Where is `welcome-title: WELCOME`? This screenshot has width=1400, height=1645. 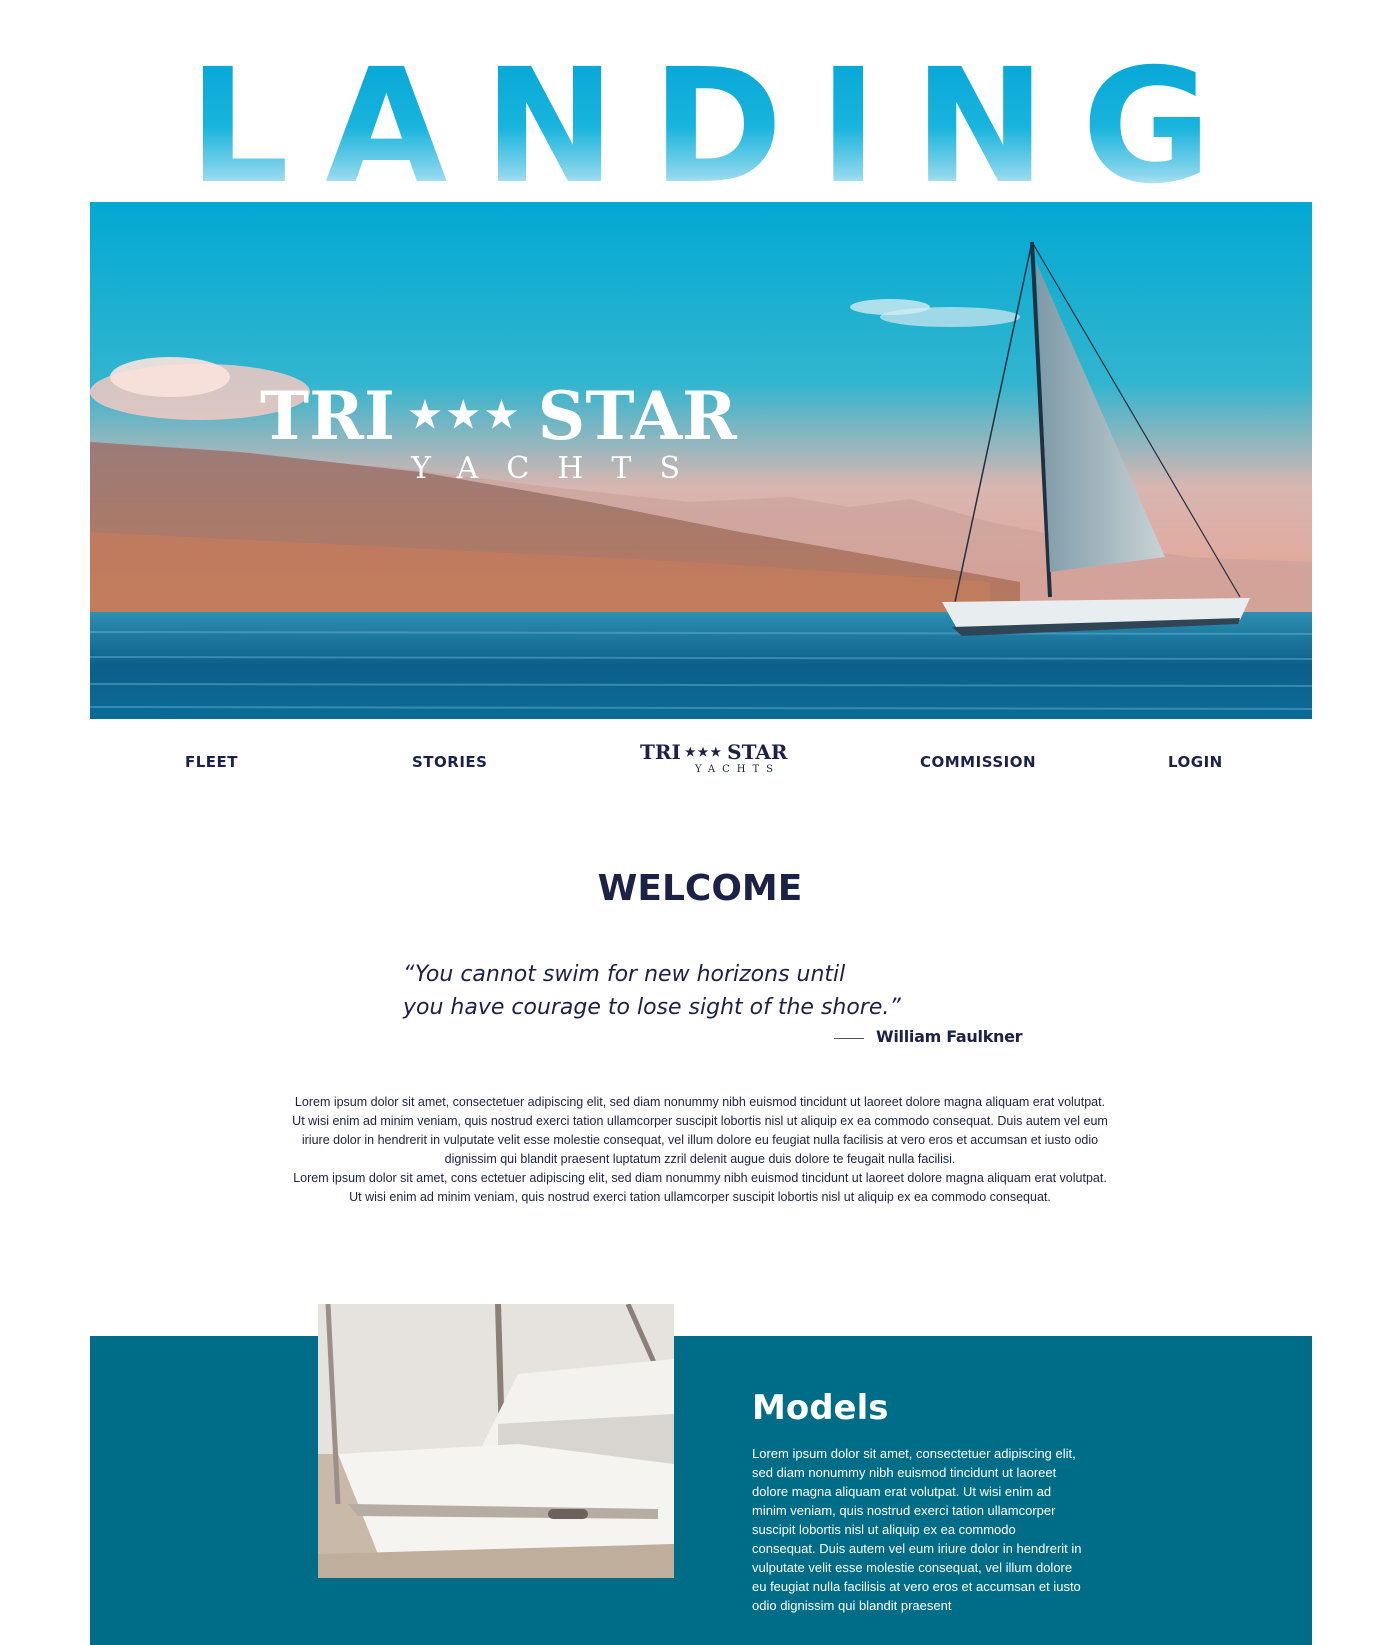 welcome-title: WELCOME is located at coordinates (700, 888).